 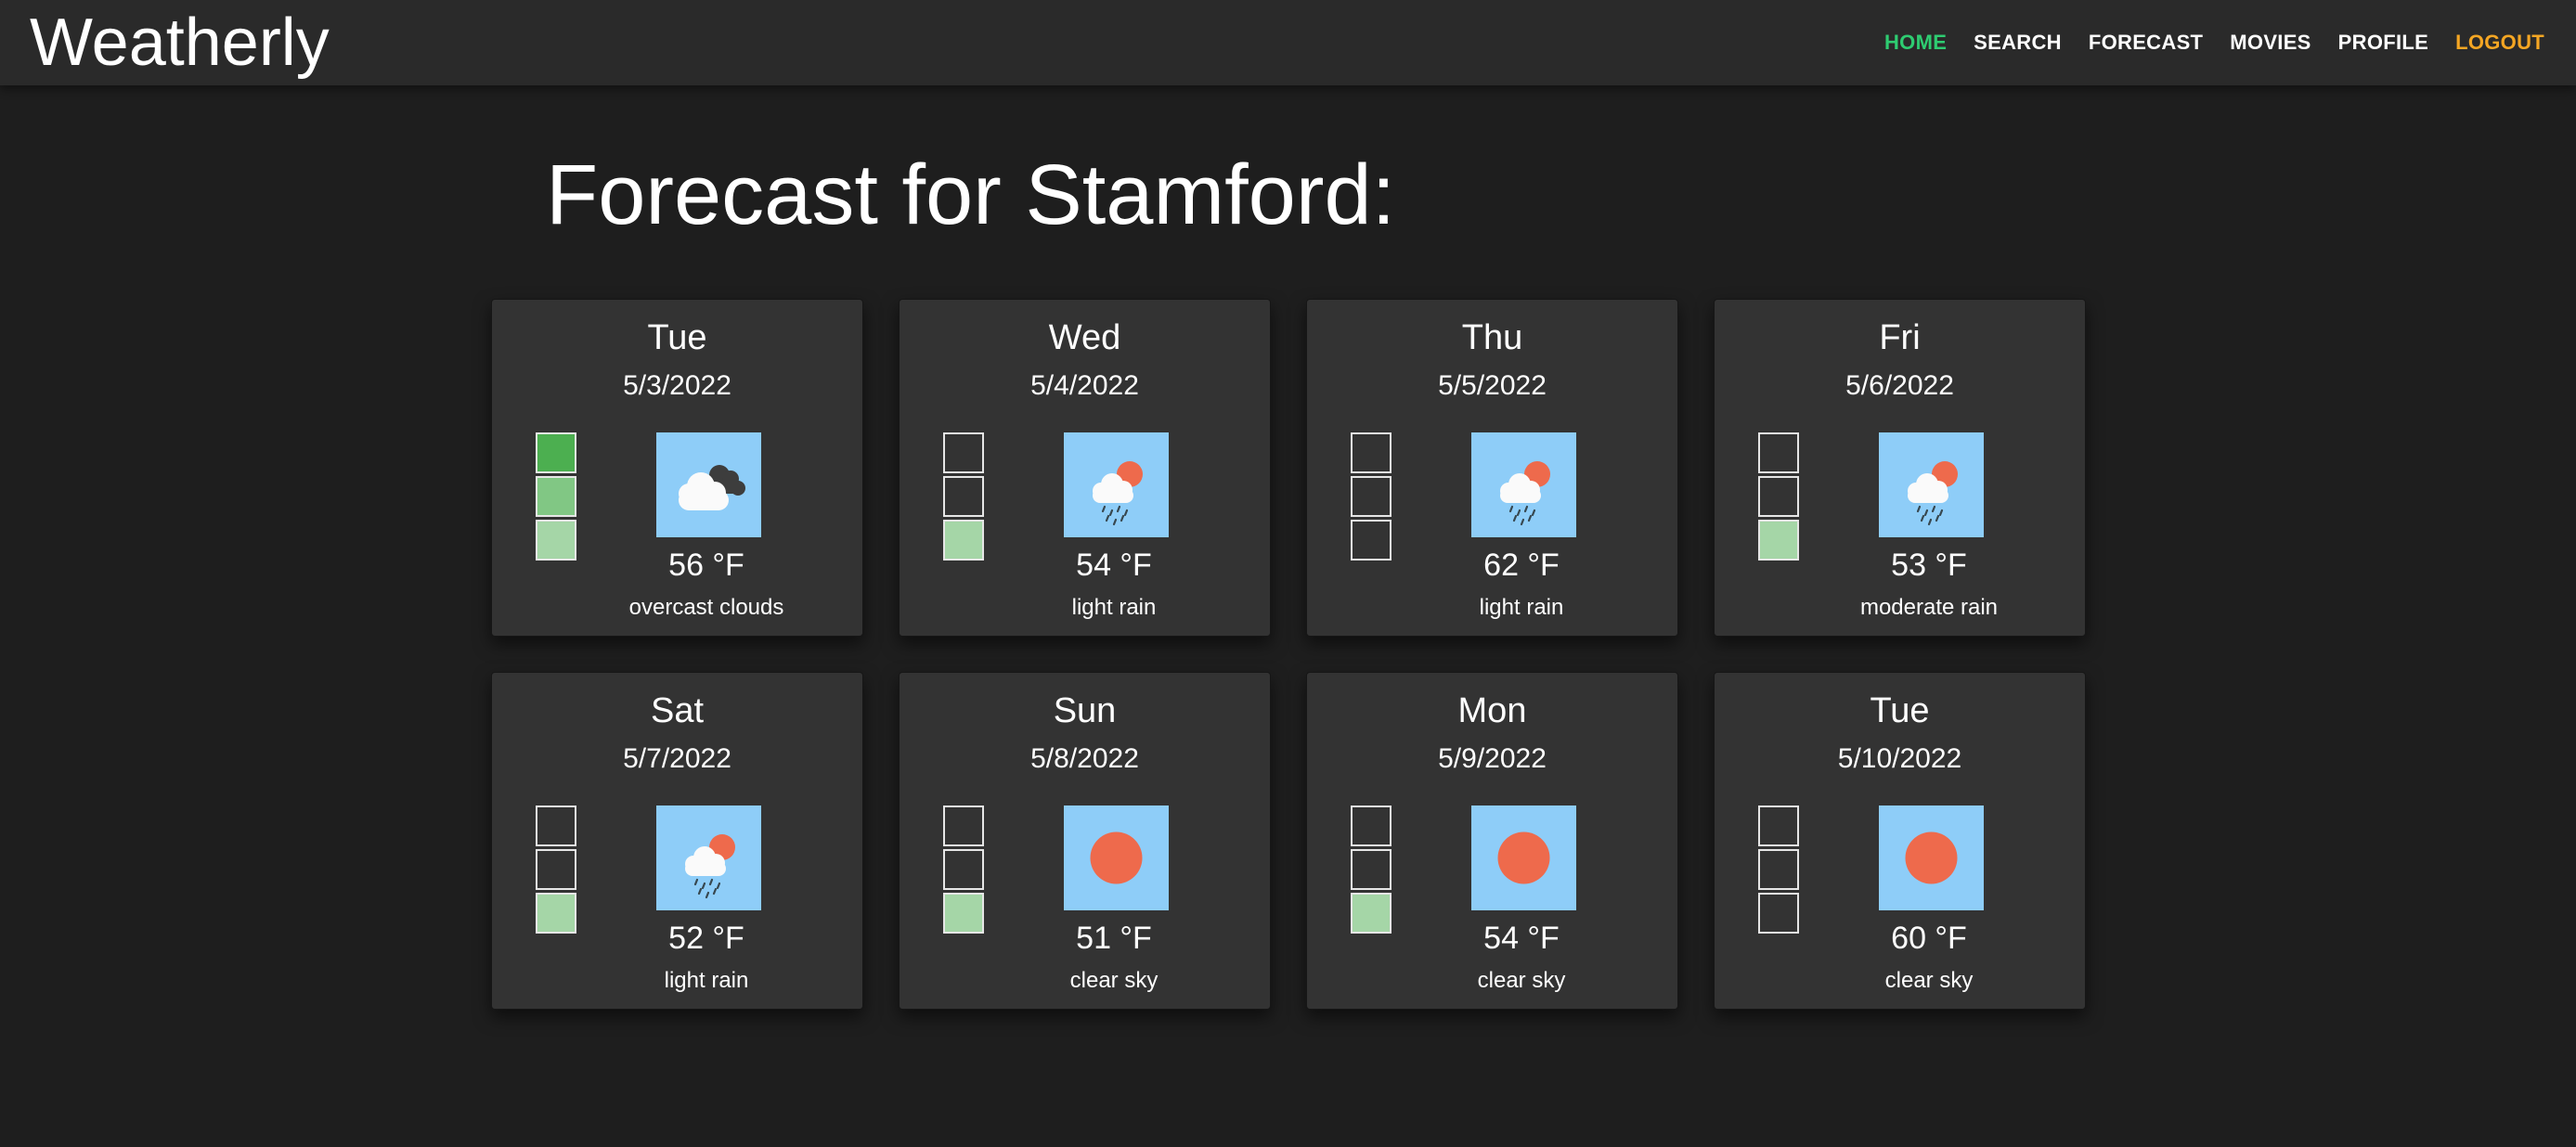 What do you see at coordinates (677, 758) in the screenshot?
I see `forecast-date: 5/7/2022` at bounding box center [677, 758].